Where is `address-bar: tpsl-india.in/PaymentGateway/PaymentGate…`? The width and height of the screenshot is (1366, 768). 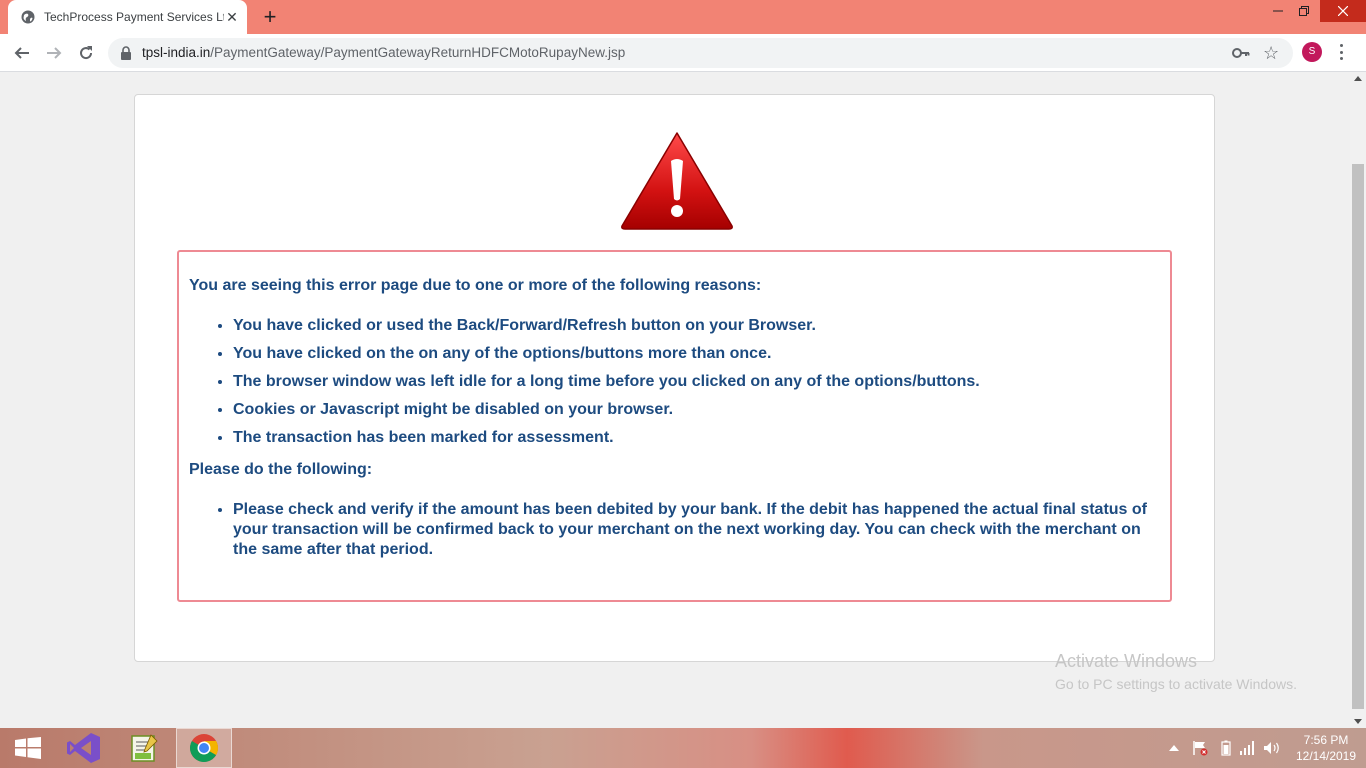
address-bar: tpsl-india.in/PaymentGateway/PaymentGate… is located at coordinates (700, 53).